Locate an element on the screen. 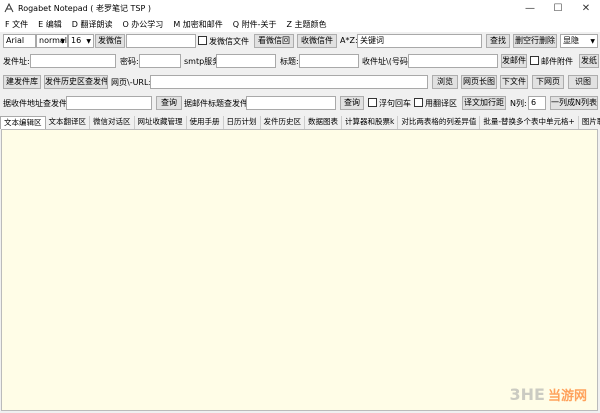 The width and height of the screenshot is (600, 413). send-wechat-file-checkbox is located at coordinates (202, 40).